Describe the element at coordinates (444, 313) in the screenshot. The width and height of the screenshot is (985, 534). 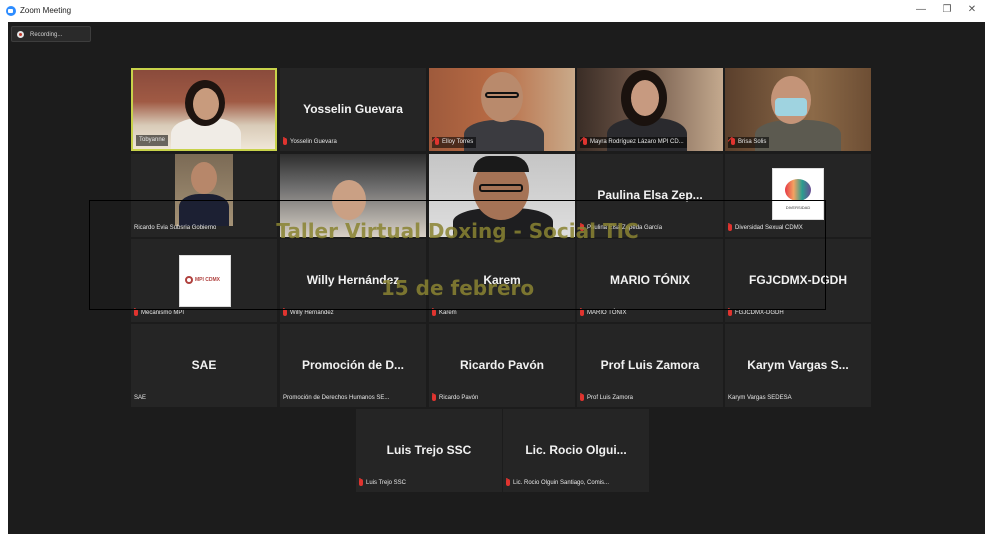
I see `participant-name-label: Karem` at that location.